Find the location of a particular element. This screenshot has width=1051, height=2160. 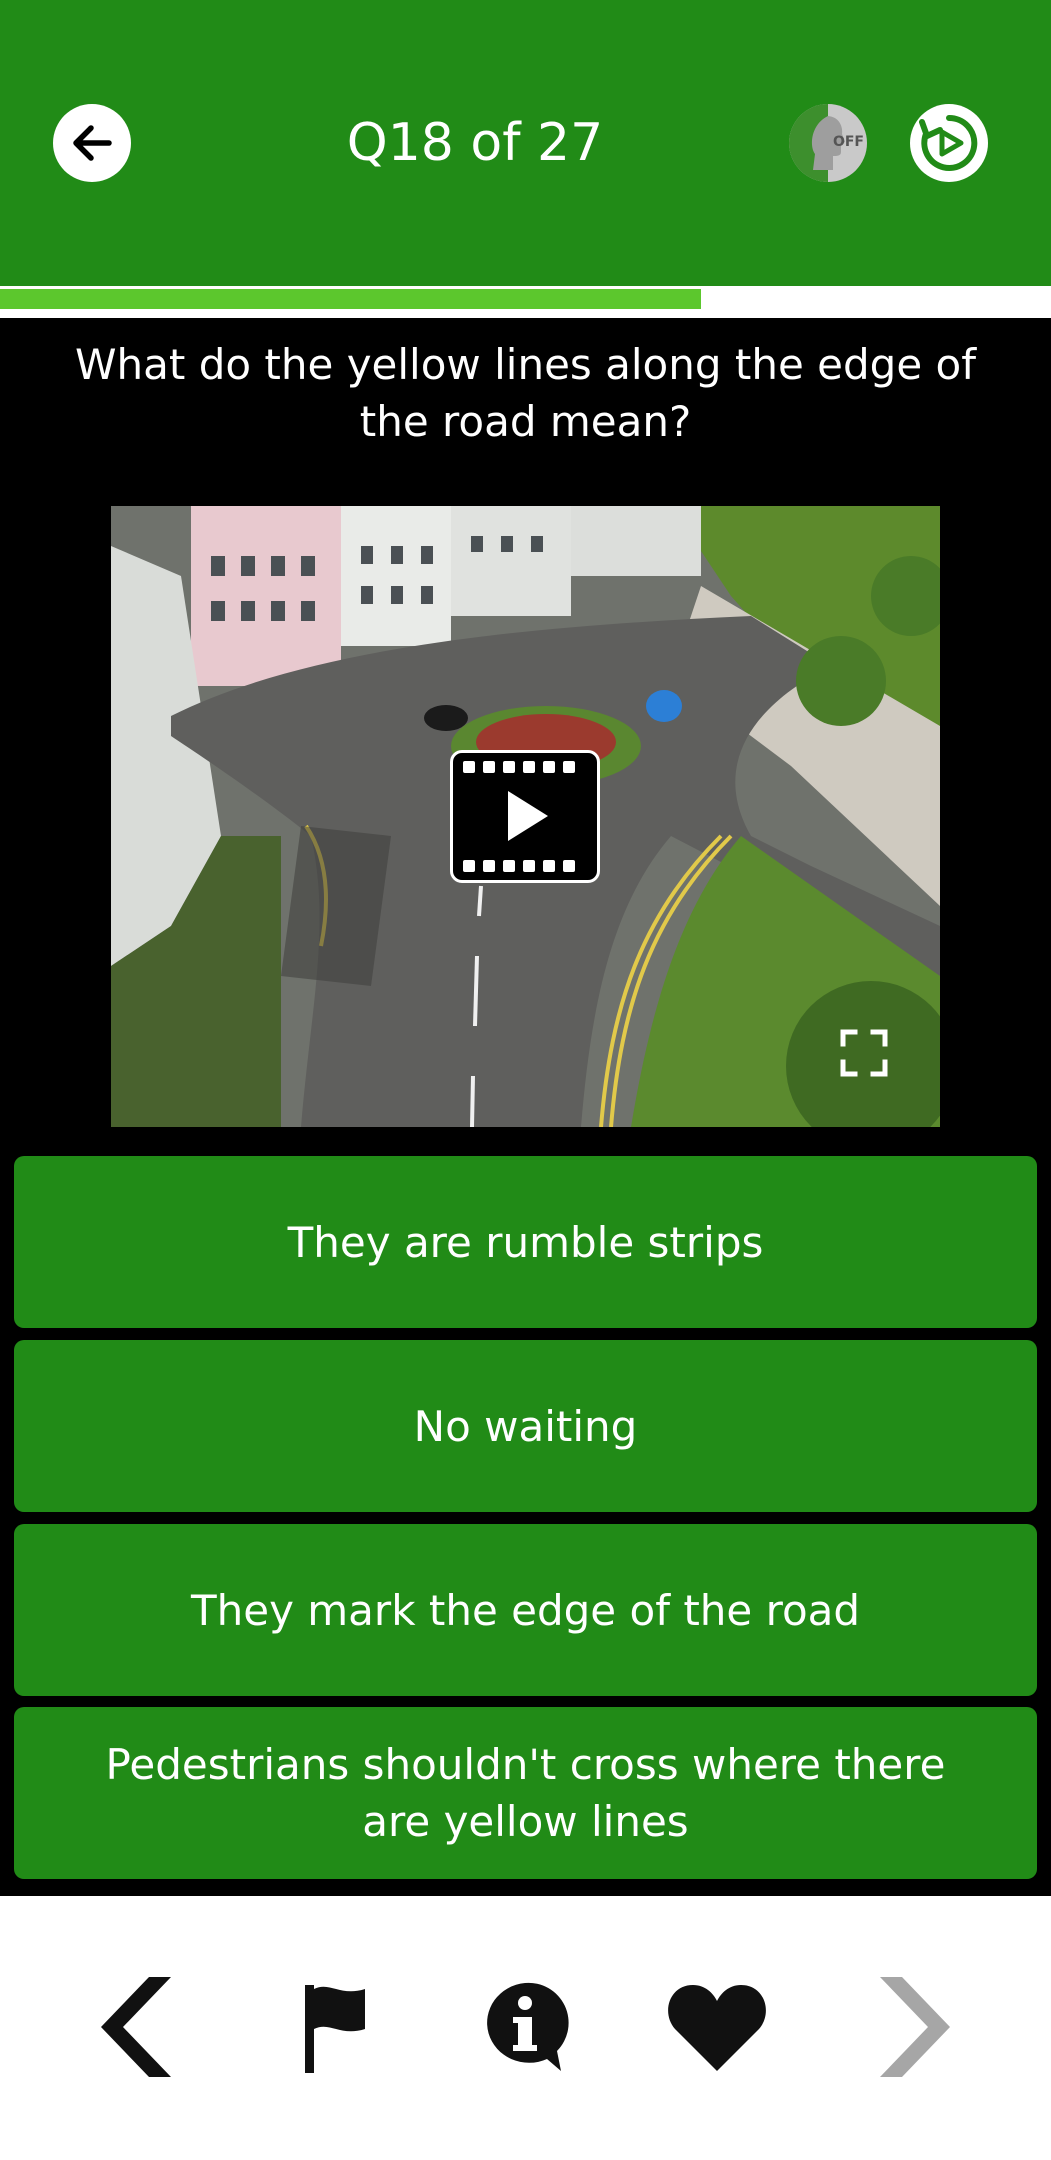

favourite-button is located at coordinates (717, 2027).